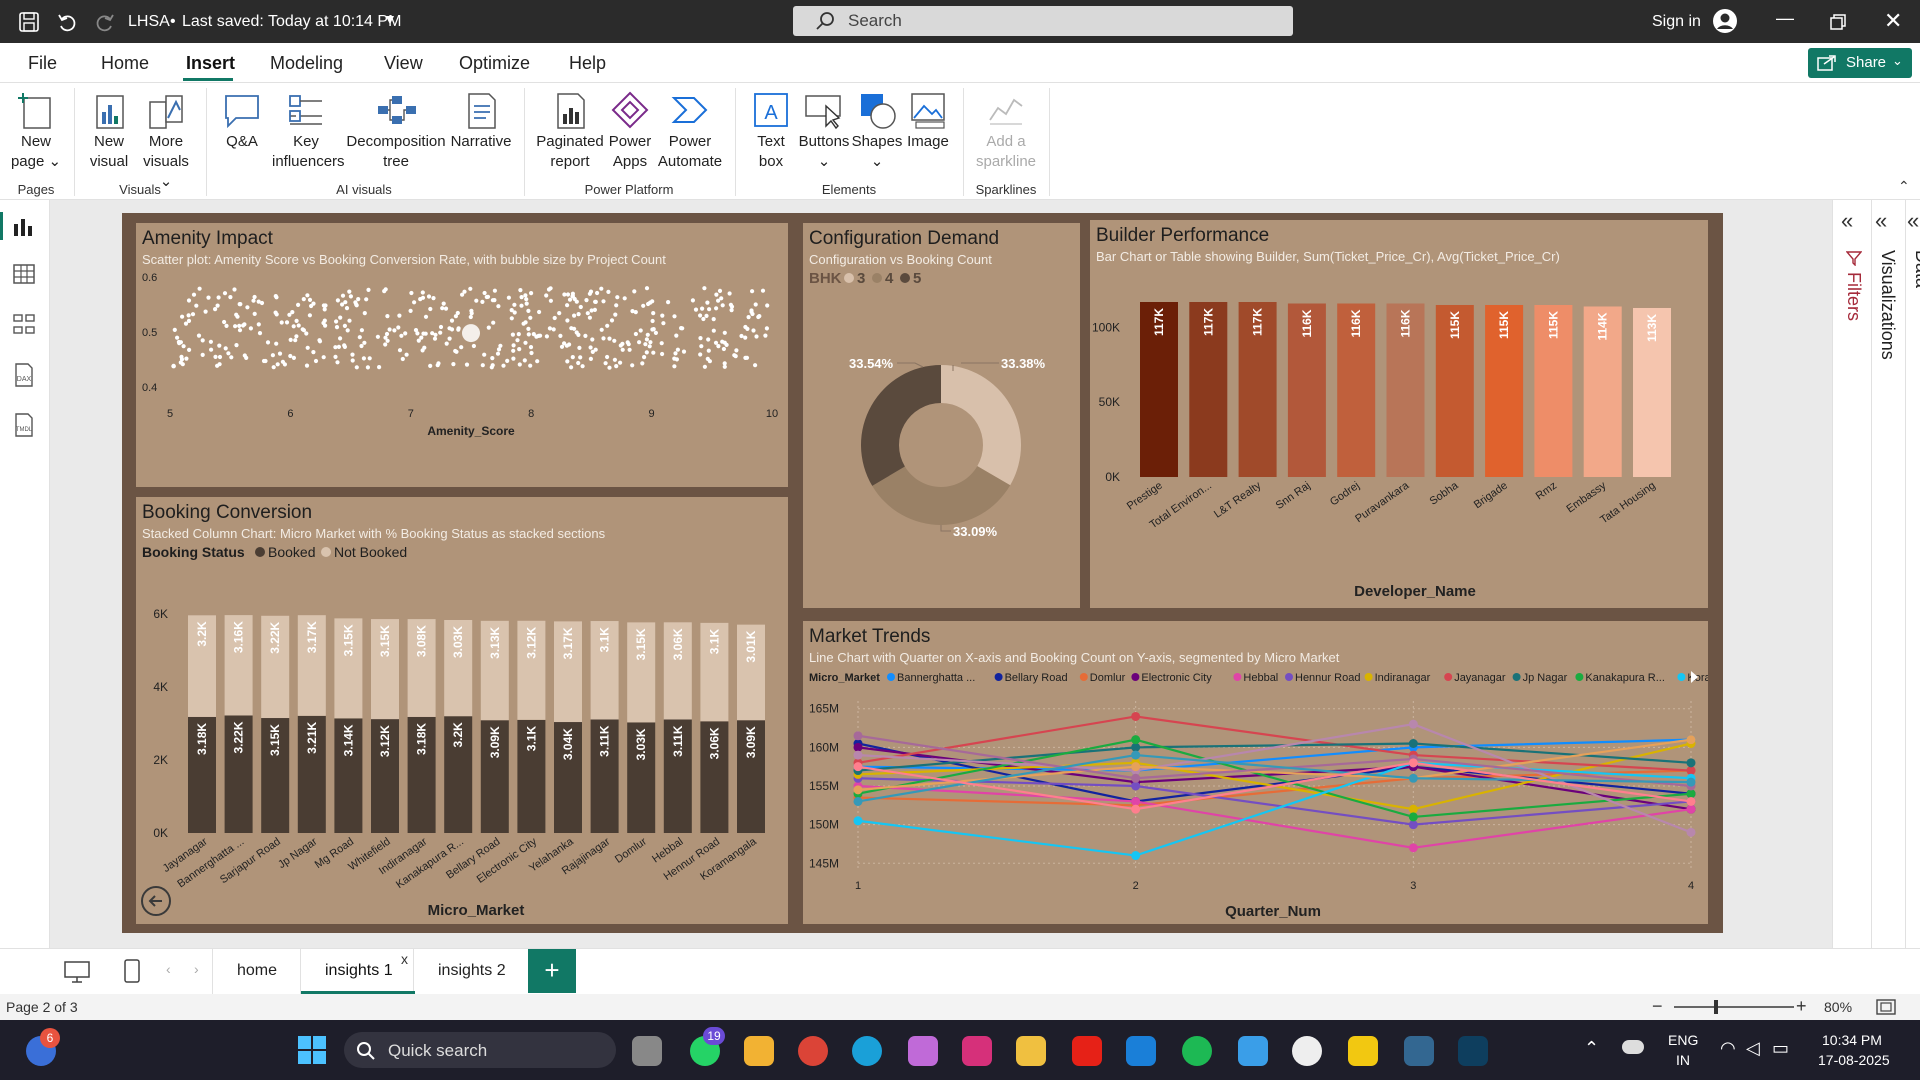  I want to click on menu-modeling: Modeling, so click(306, 63).